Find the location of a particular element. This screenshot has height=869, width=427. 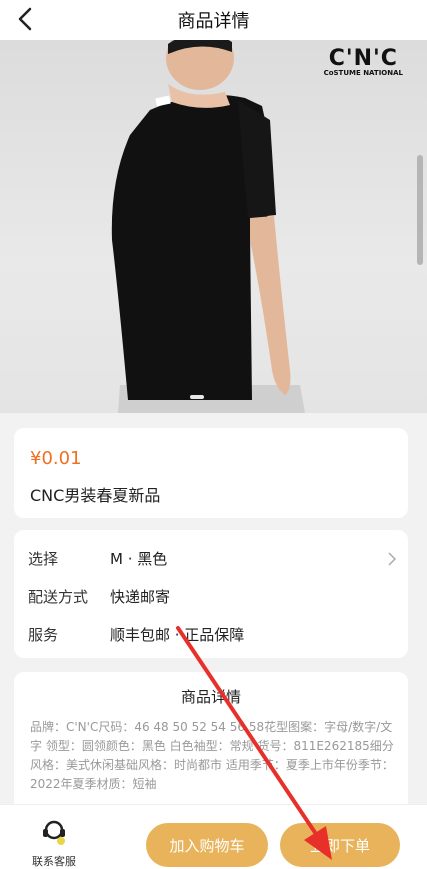

customer-service-button: 联系客服 is located at coordinates (54, 843).